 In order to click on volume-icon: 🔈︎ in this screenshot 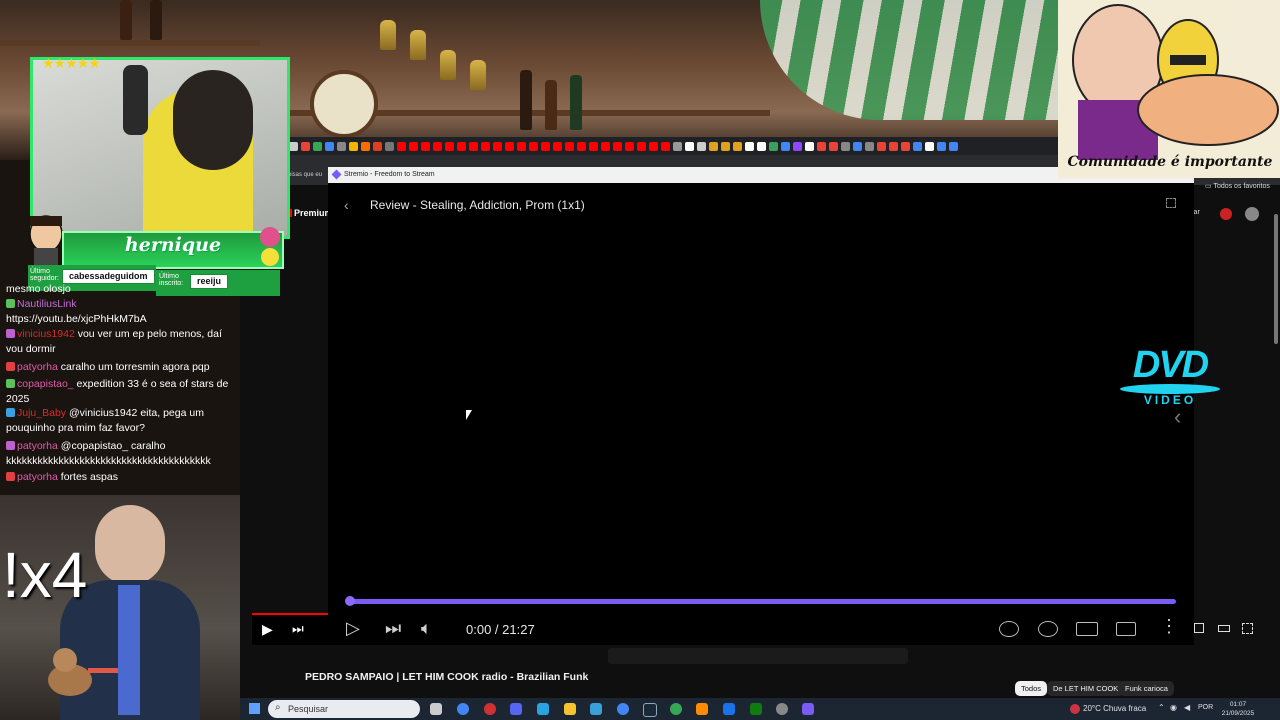, I will do `click(426, 628)`.